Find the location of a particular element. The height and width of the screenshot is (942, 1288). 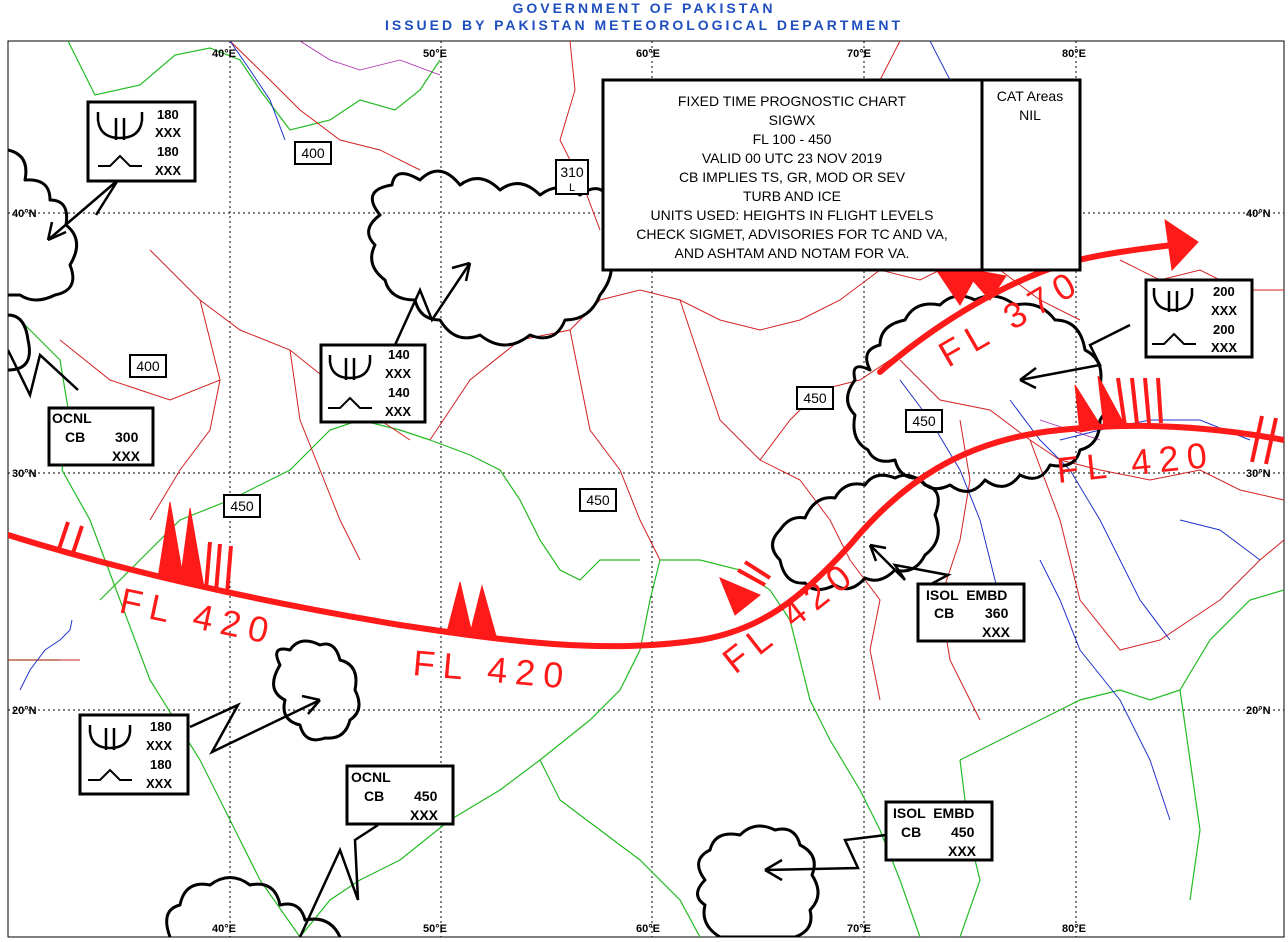

icing-top: 200 is located at coordinates (1224, 329).